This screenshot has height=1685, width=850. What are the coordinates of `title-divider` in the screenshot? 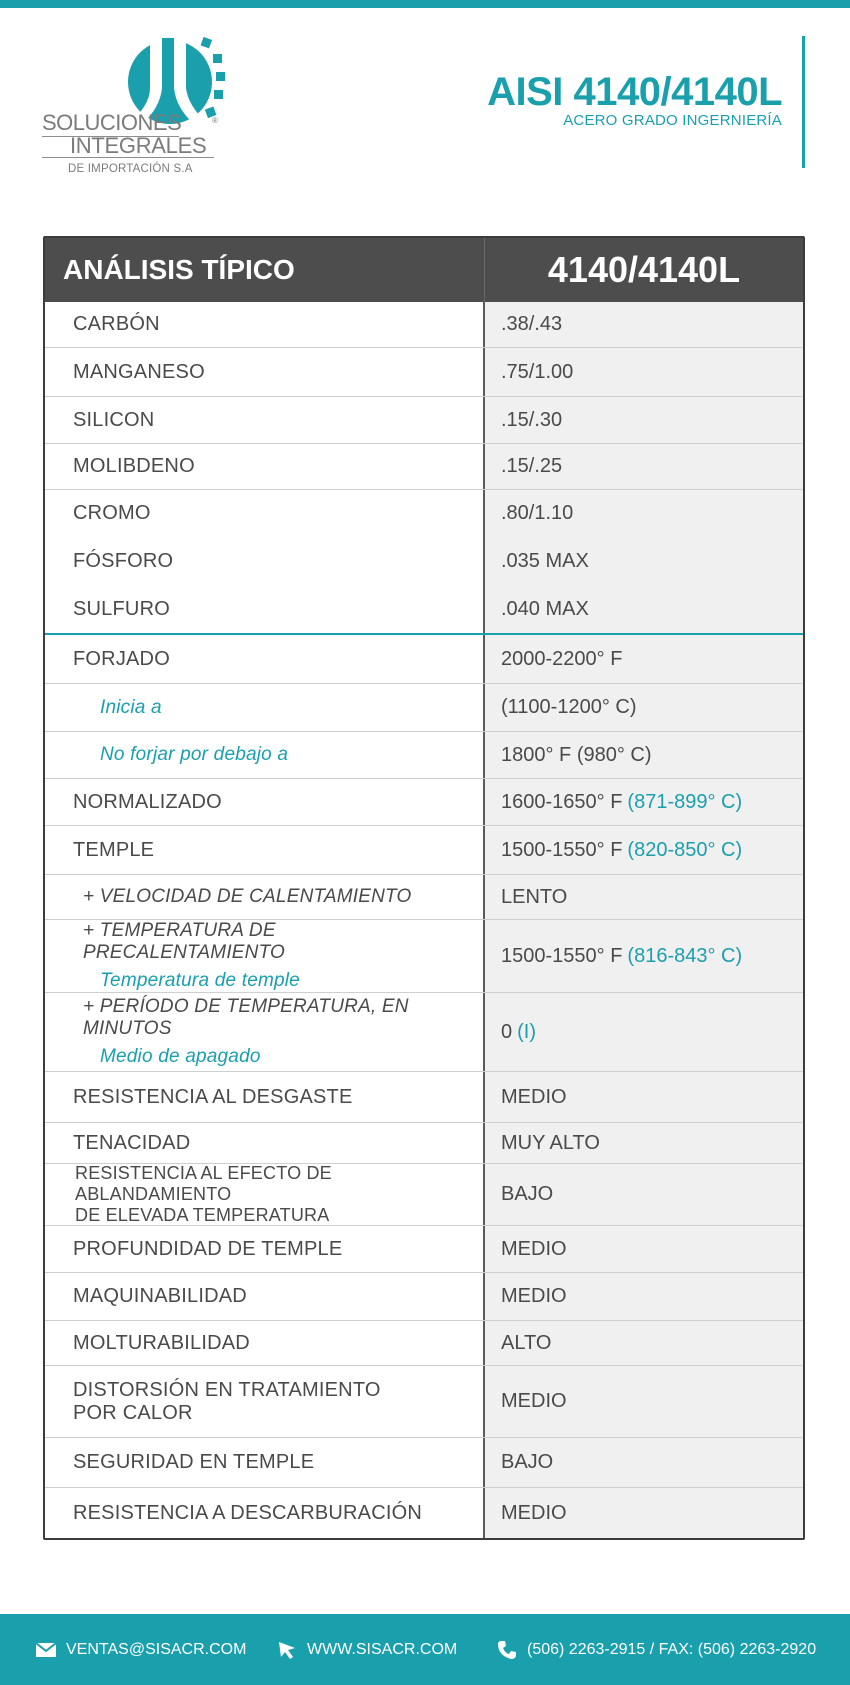 It's located at (803, 102).